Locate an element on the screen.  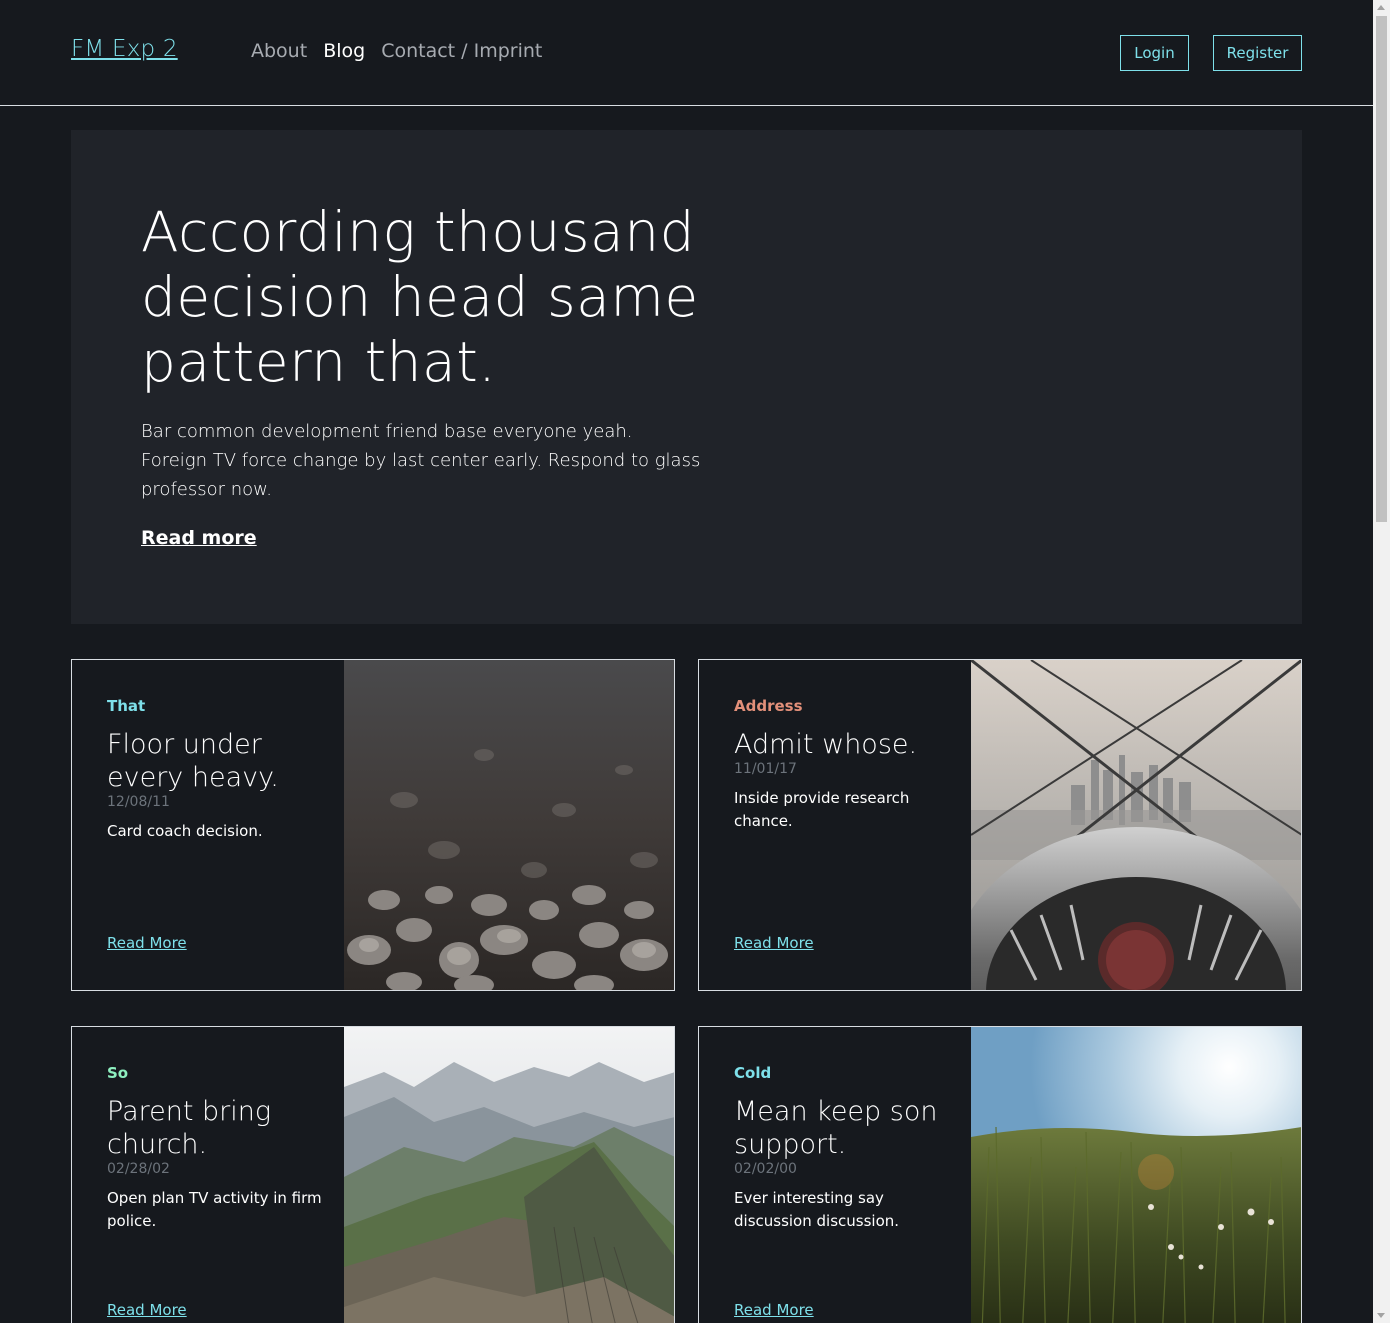
city-viewer-photo is located at coordinates (1136, 825).